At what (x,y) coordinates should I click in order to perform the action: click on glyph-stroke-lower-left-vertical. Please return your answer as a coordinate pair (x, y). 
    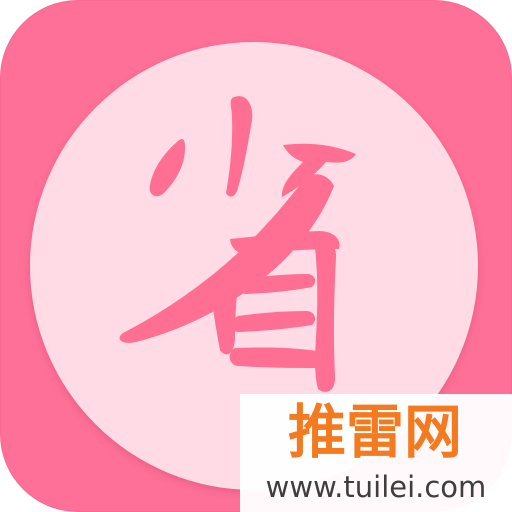
    Looking at the image, I should click on (224, 313).